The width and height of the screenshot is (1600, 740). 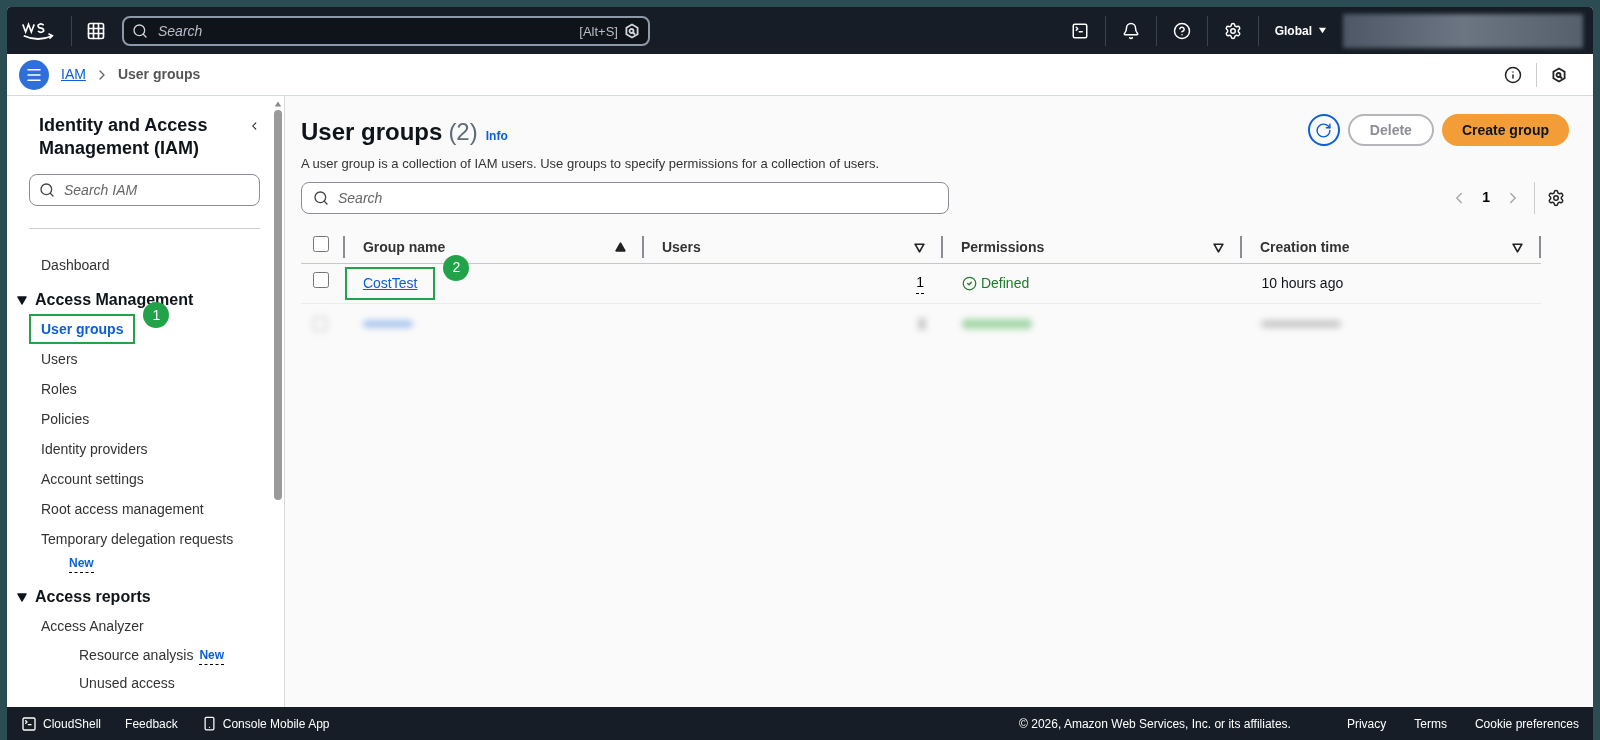 What do you see at coordinates (137, 539) in the screenshot?
I see `nav-item: Temporary delegation requests` at bounding box center [137, 539].